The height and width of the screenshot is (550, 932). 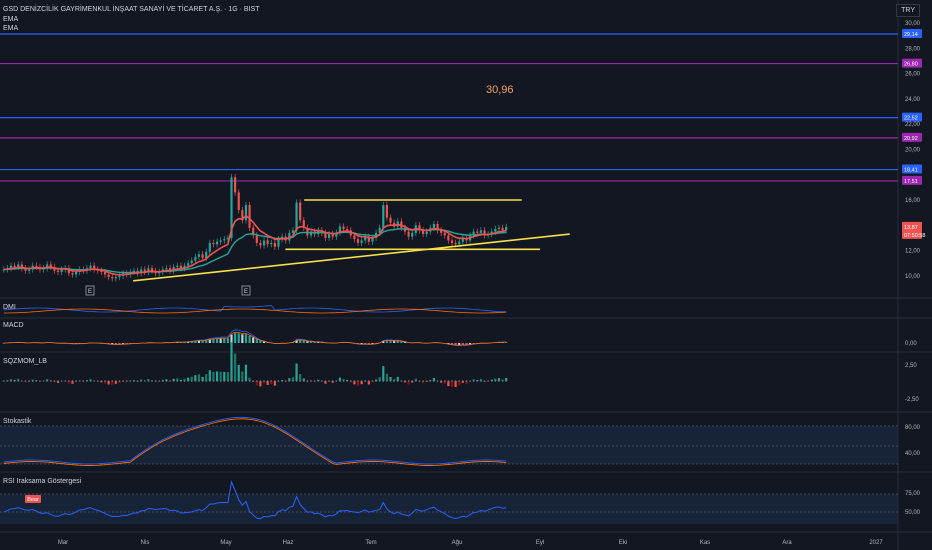 I want to click on rsi-tick-label: 75,00, so click(x=913, y=494).